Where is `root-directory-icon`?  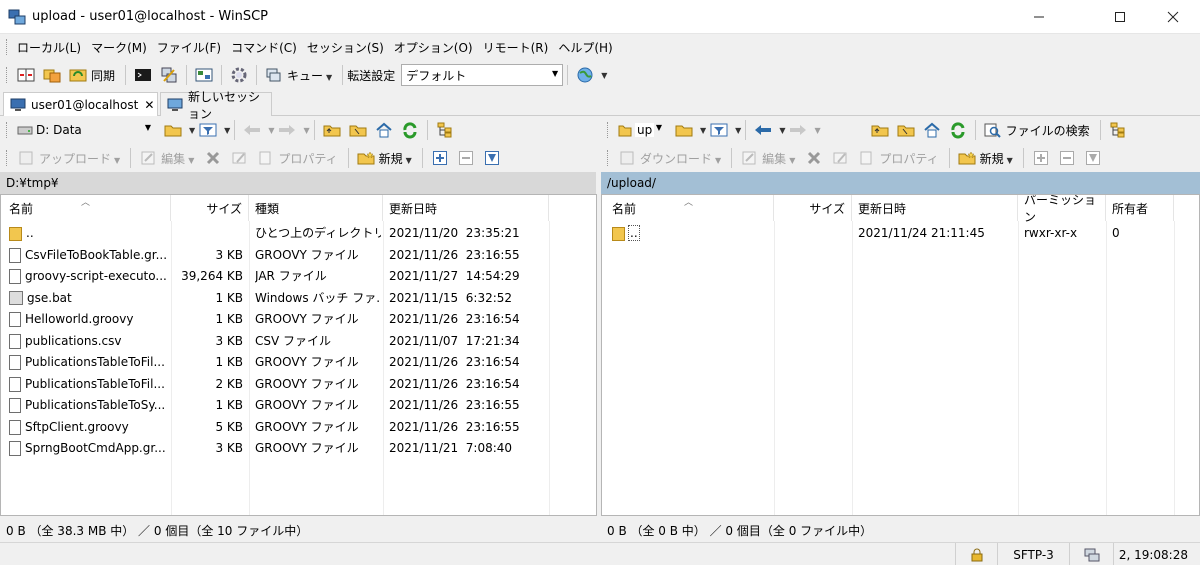
root-directory-icon is located at coordinates (906, 130).